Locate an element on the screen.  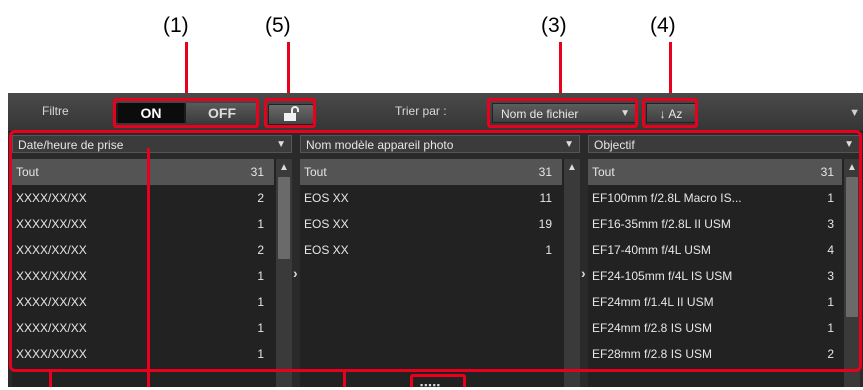
callout-5: (5) is located at coordinates (278, 25).